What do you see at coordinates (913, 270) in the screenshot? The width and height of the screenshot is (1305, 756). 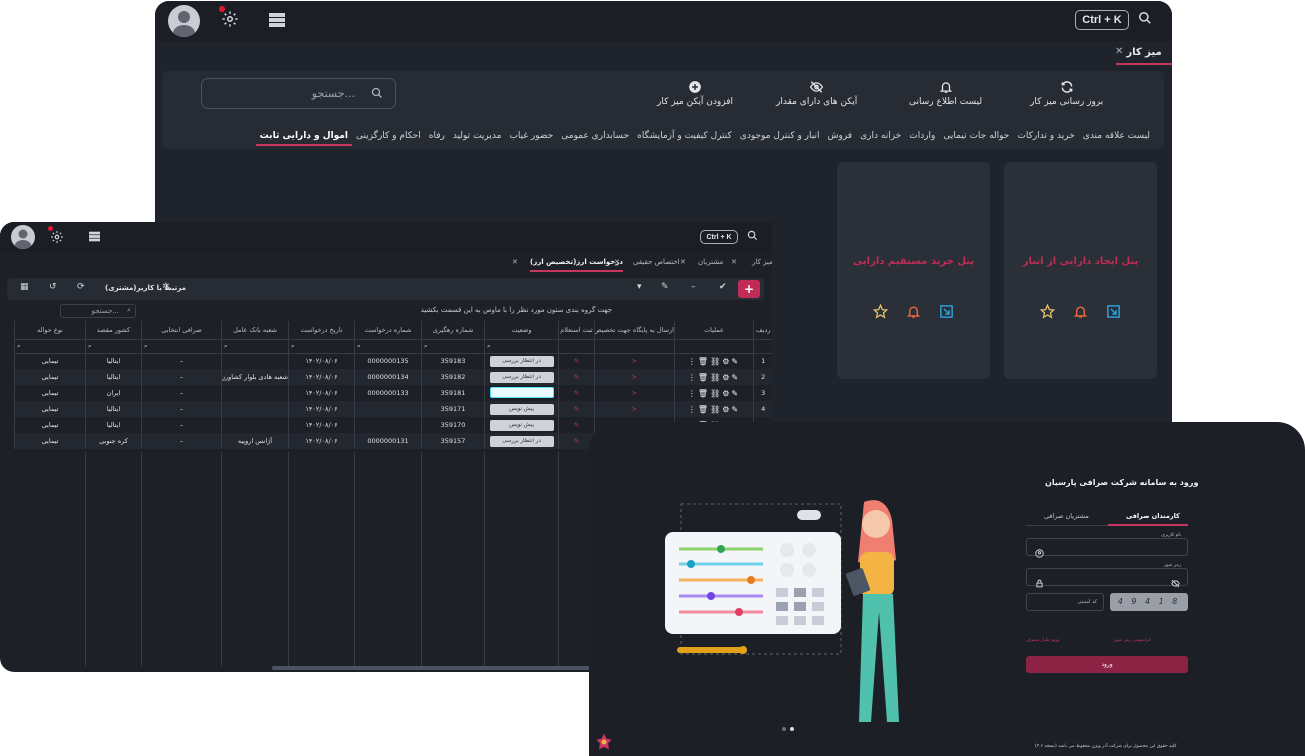 I see `direct-purchase-card: پنل خرید مستقیم دارایی` at bounding box center [913, 270].